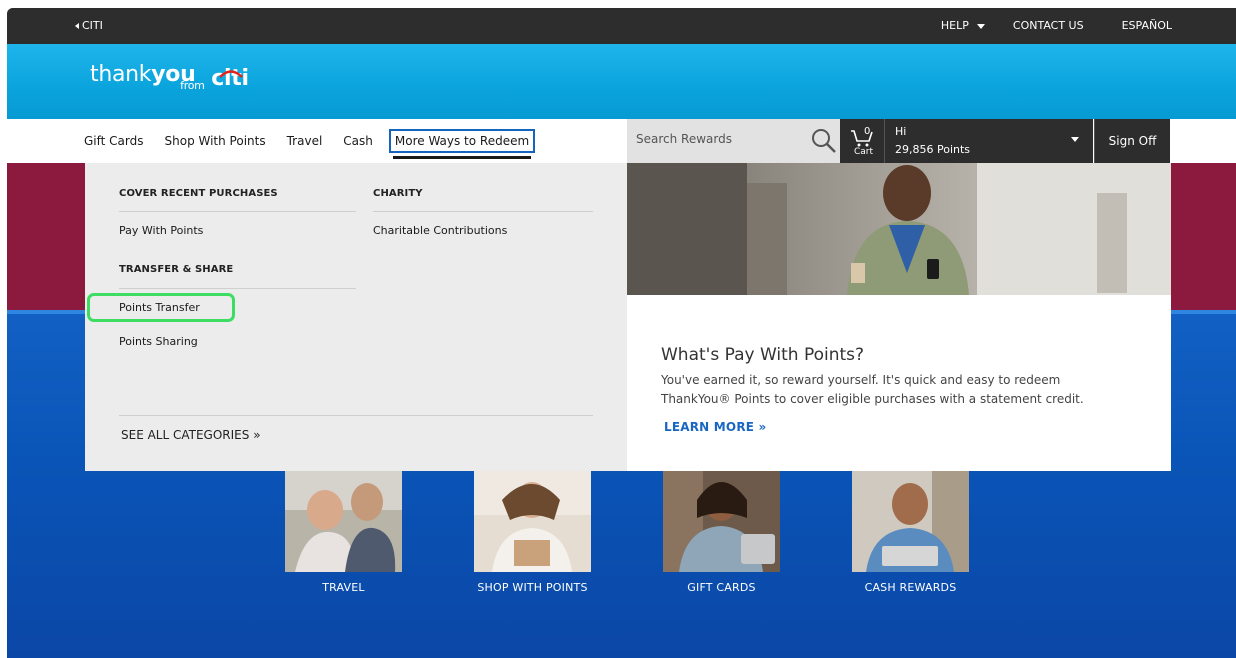 This screenshot has height=658, width=1236. Describe the element at coordinates (899, 229) in the screenshot. I see `promo-photo` at that location.